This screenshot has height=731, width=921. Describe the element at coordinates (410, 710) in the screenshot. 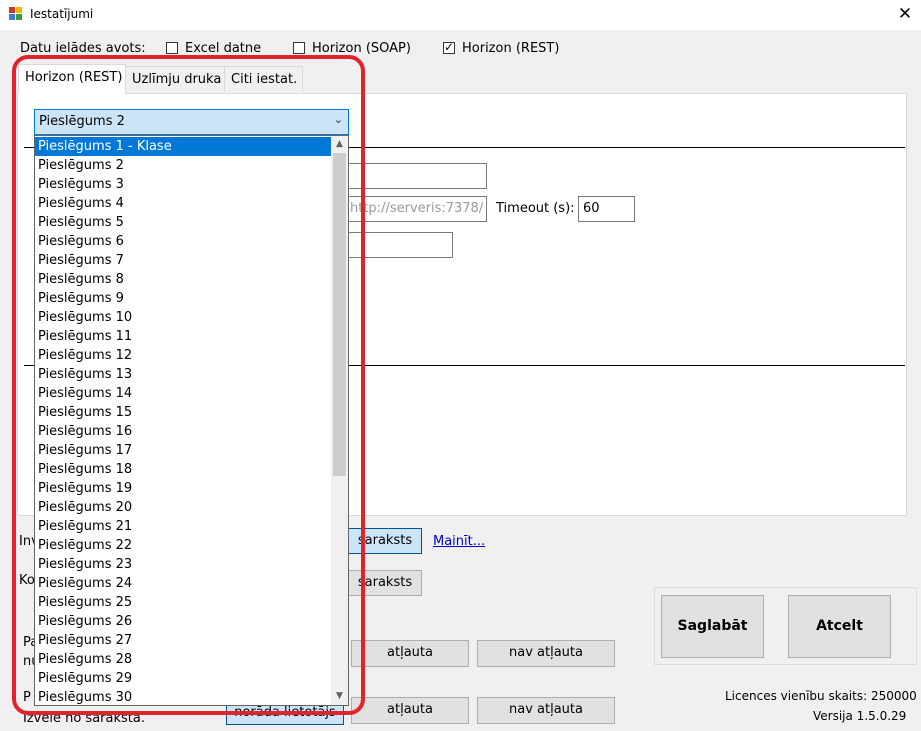

I see `row4-allowed-button: atļauta` at that location.